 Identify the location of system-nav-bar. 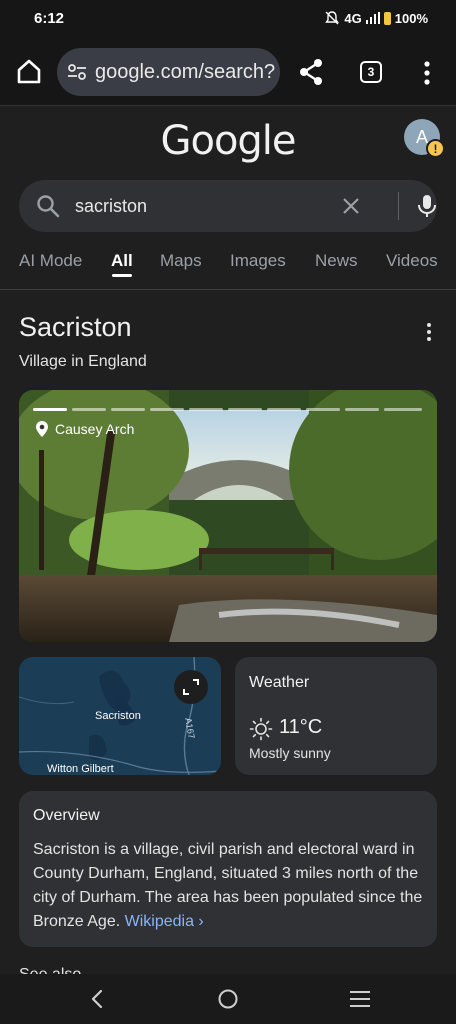
(228, 999).